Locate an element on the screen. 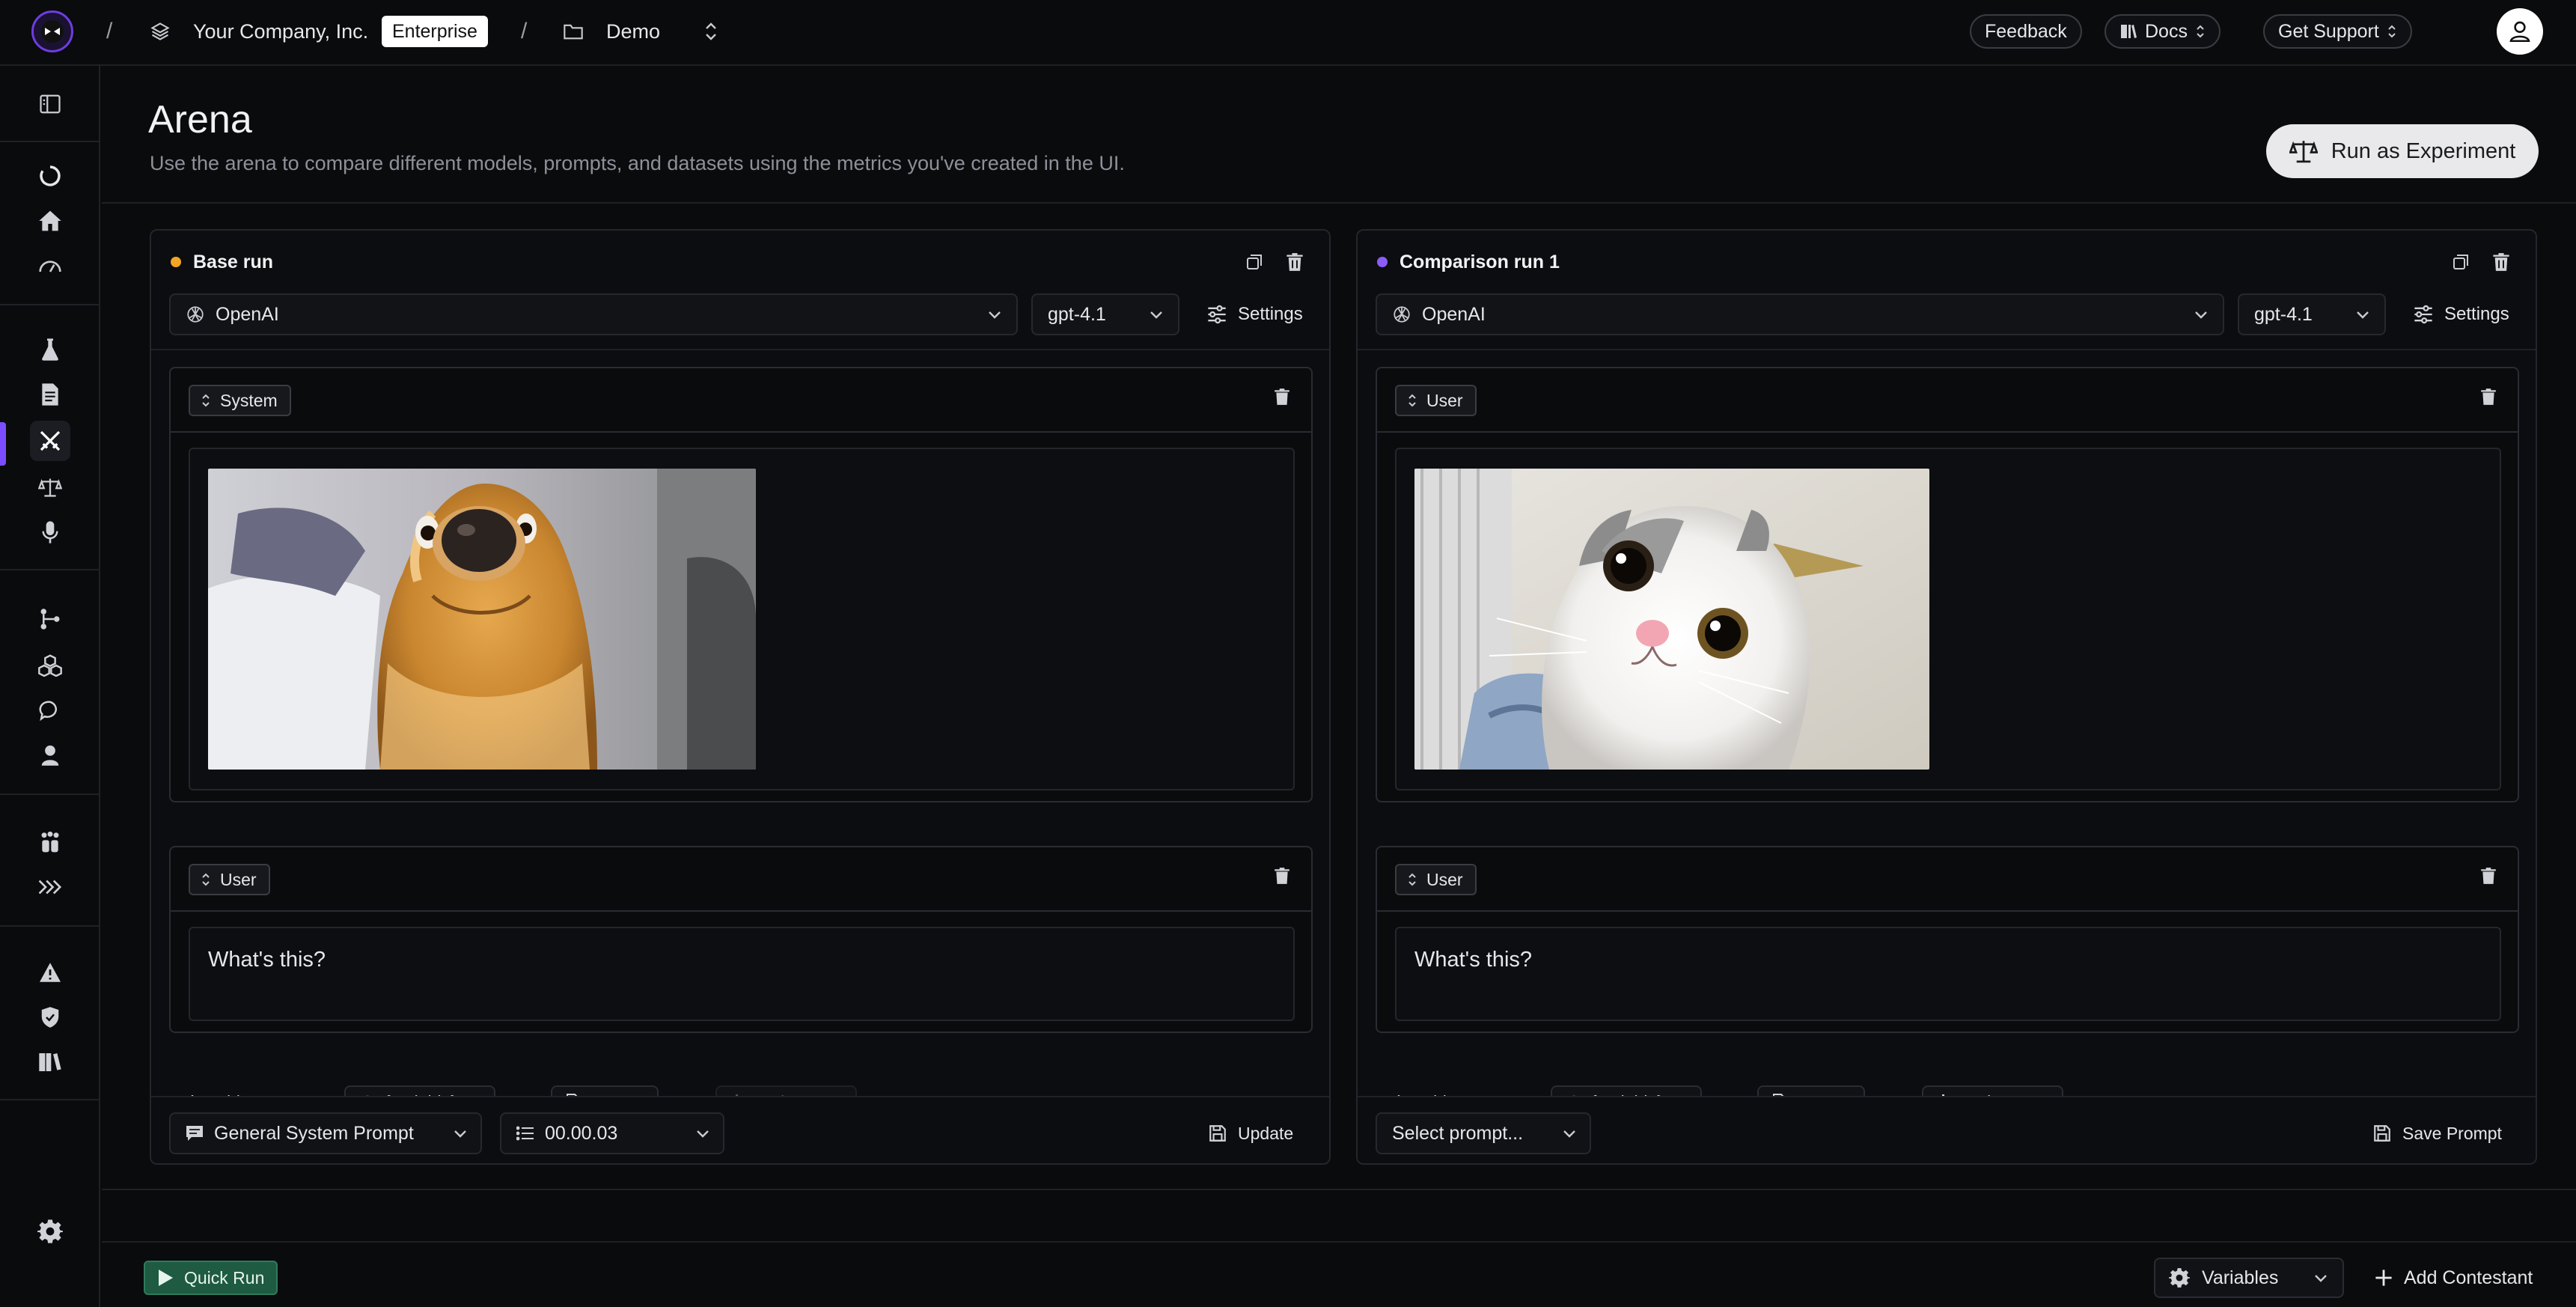 The width and height of the screenshot is (2576, 1307). feedback-button: Feedback is located at coordinates (2026, 31).